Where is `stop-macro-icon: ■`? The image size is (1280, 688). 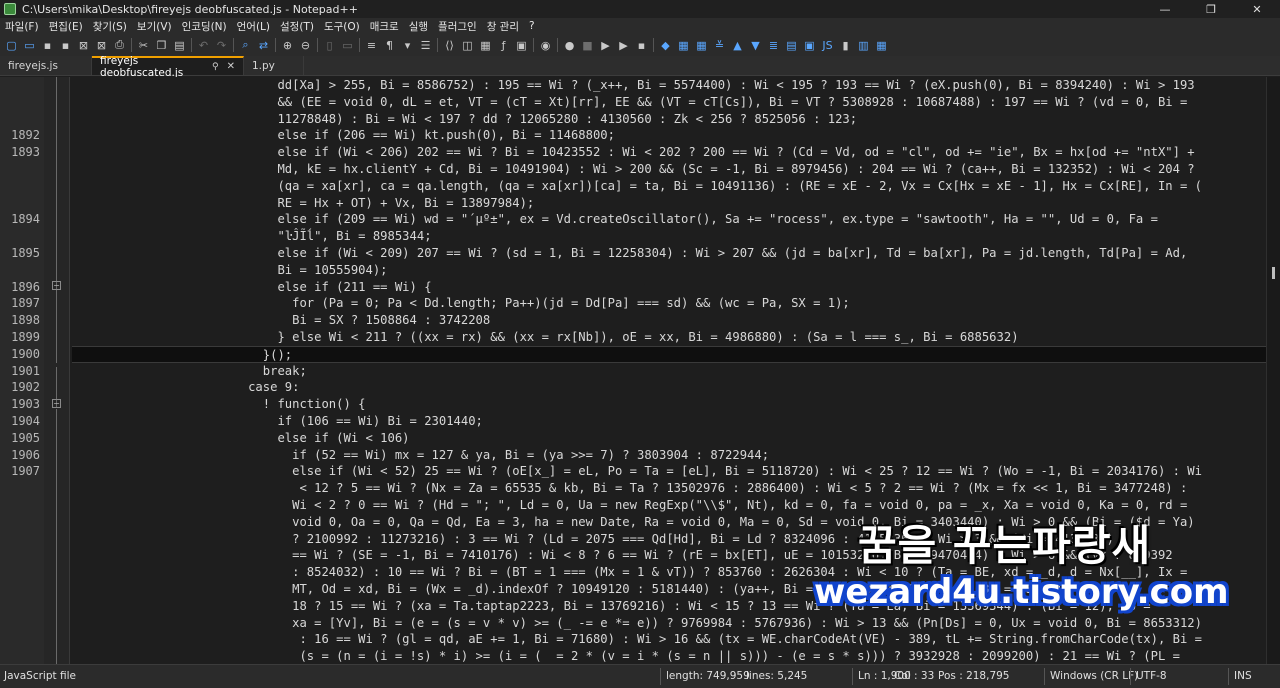 stop-macro-icon: ■ is located at coordinates (587, 45).